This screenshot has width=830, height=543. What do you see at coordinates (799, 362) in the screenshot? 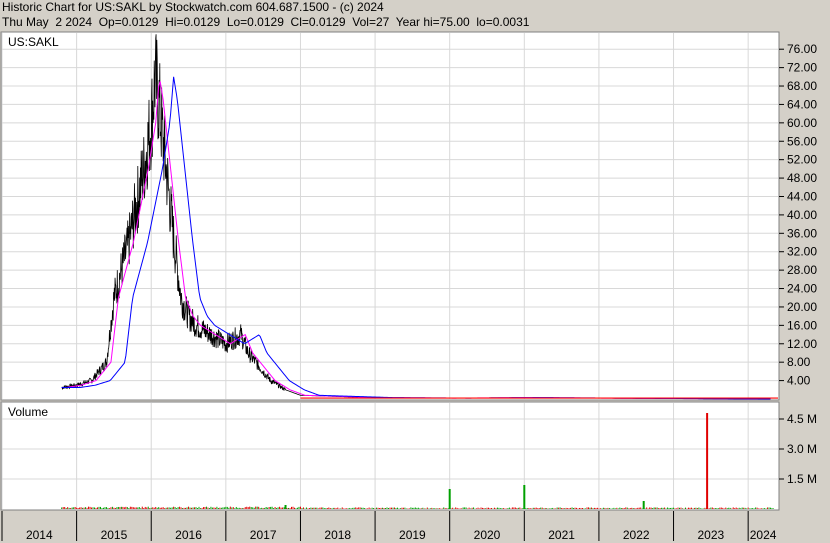
I see `price-tick-label: 8.00` at bounding box center [799, 362].